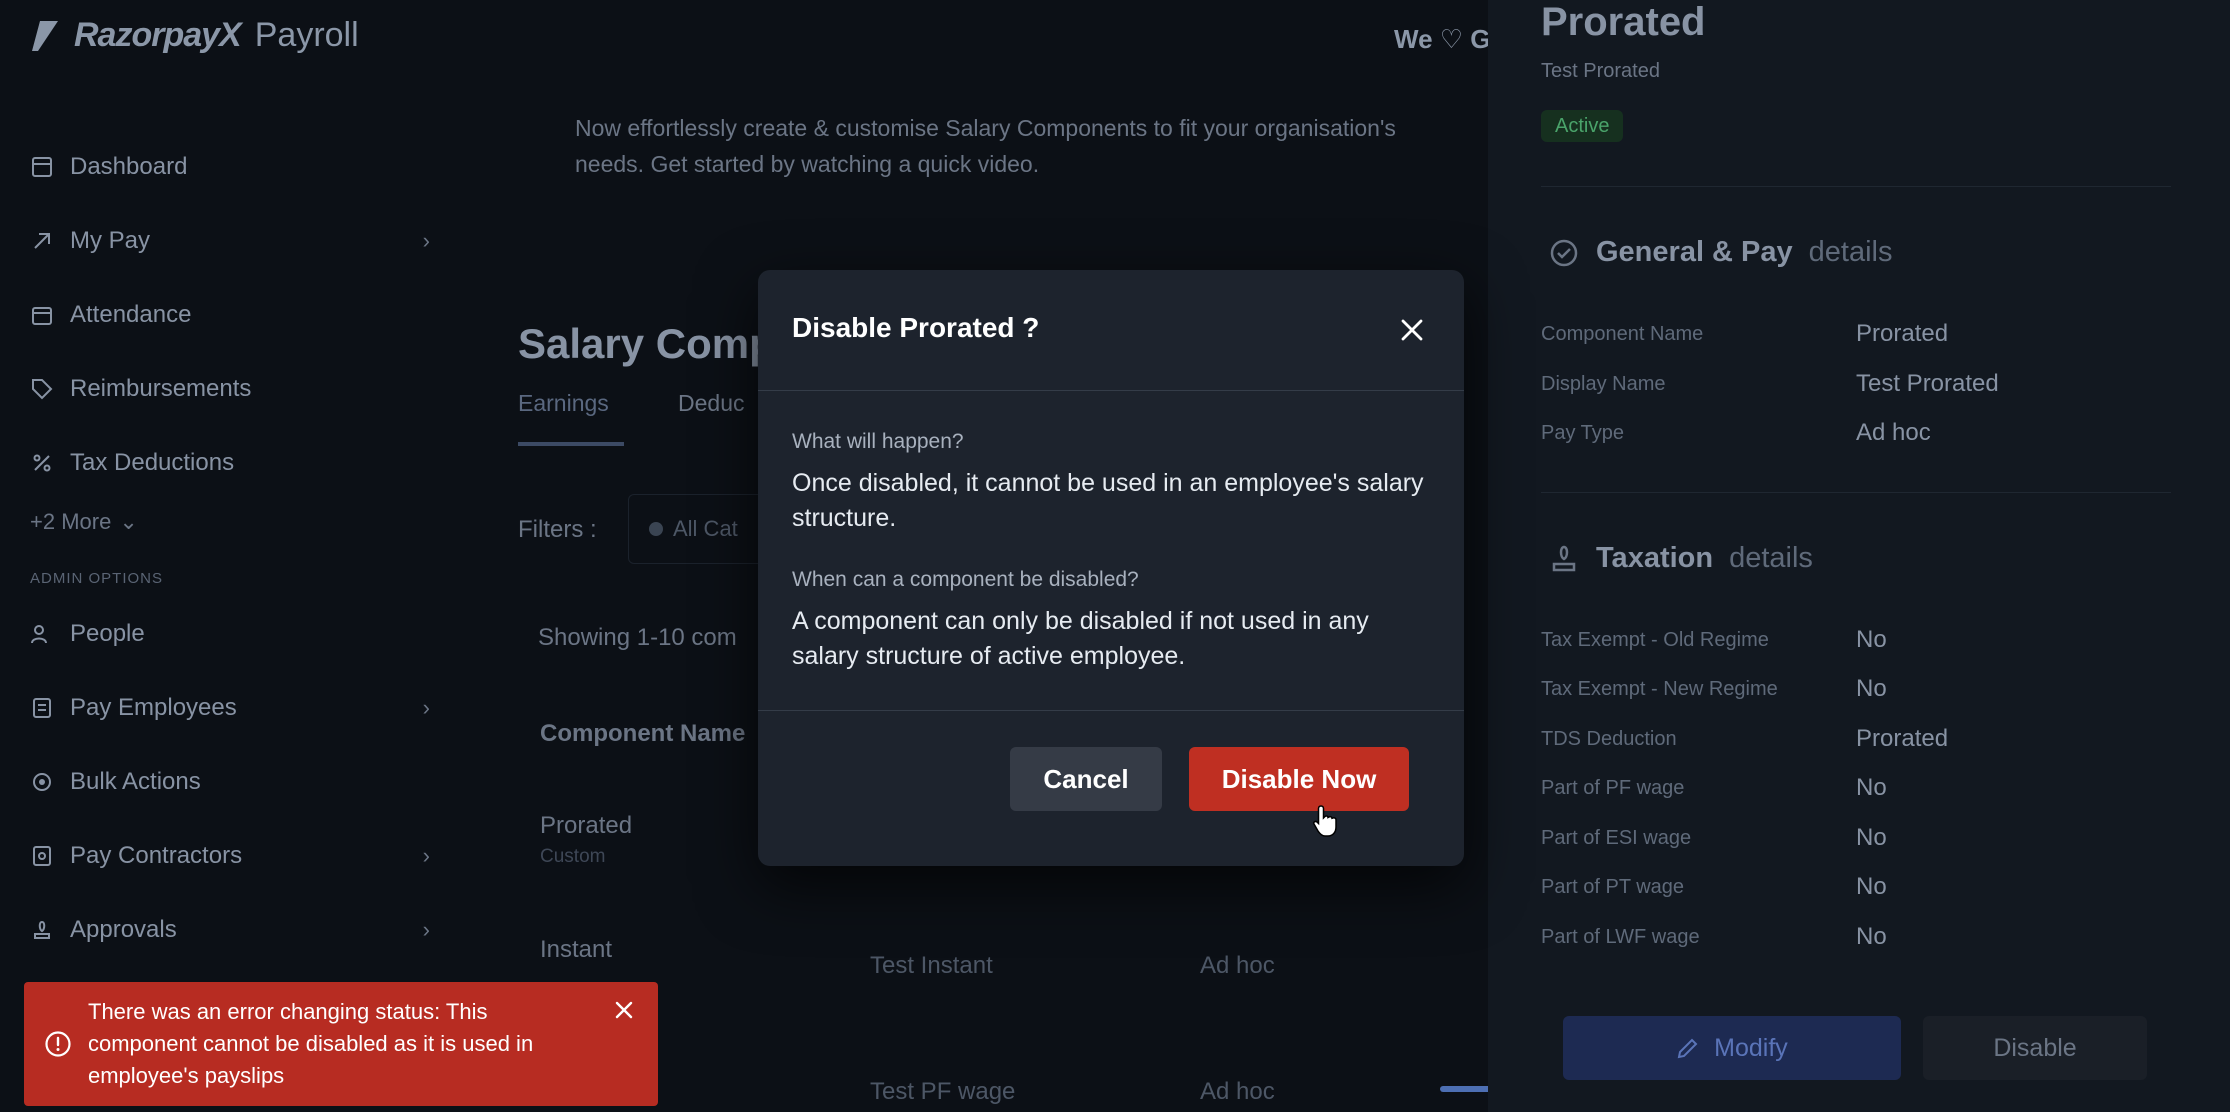 The width and height of the screenshot is (2230, 1112). Describe the element at coordinates (1622, 334) in the screenshot. I see `field-label: Component Name` at that location.